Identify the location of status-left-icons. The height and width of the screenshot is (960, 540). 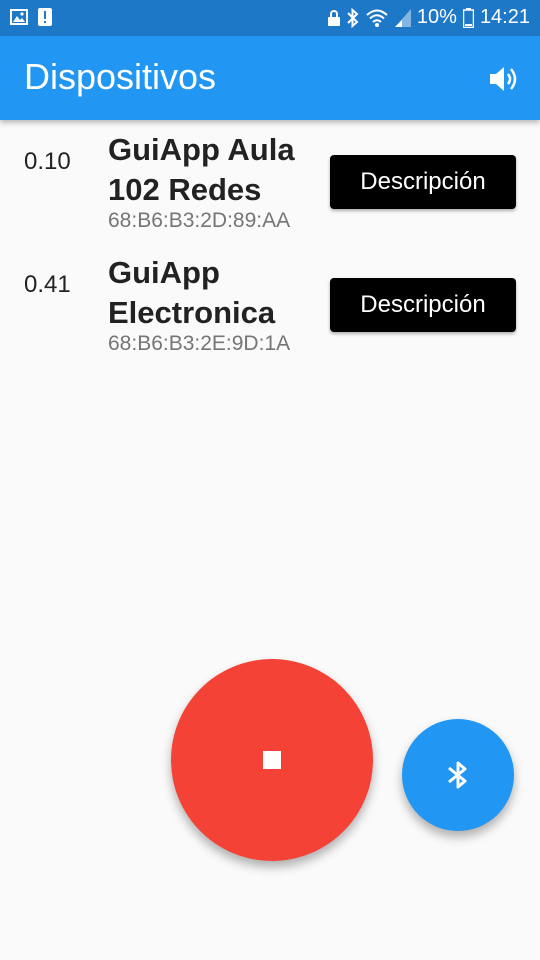
(31, 17).